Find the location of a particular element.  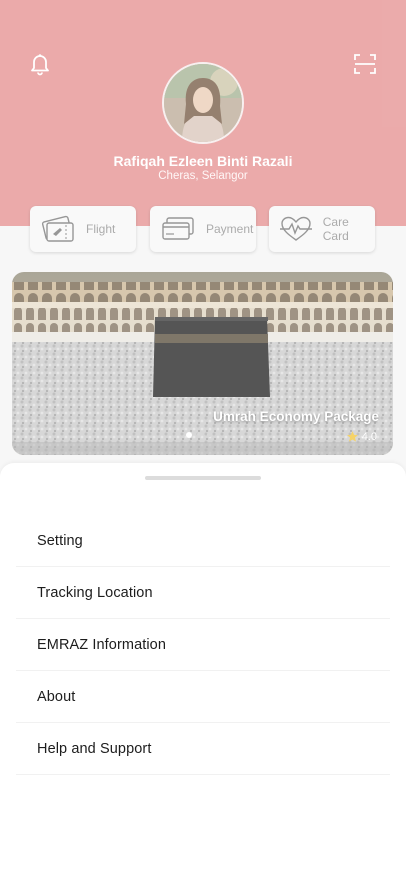

menu-item-help-and-support: Help and Support is located at coordinates (203, 749).